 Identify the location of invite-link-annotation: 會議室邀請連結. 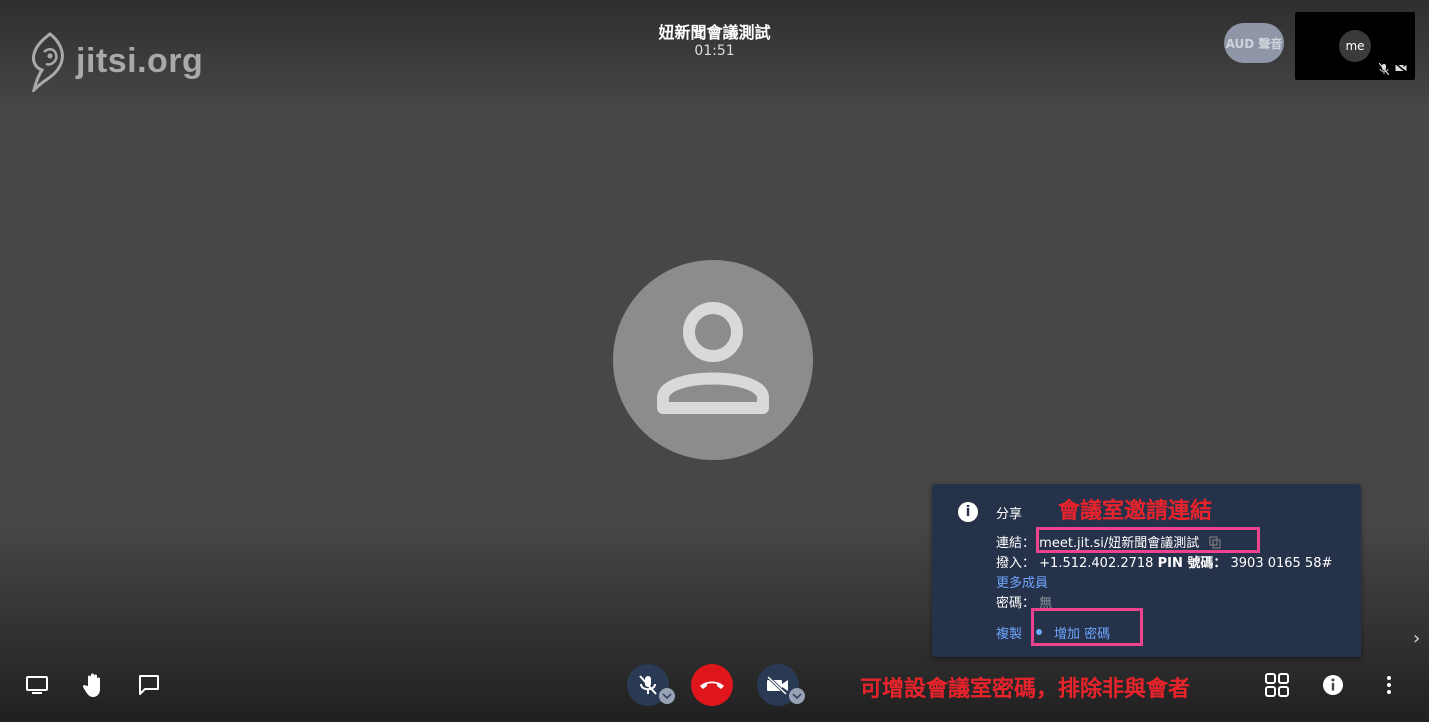
(1135, 511).